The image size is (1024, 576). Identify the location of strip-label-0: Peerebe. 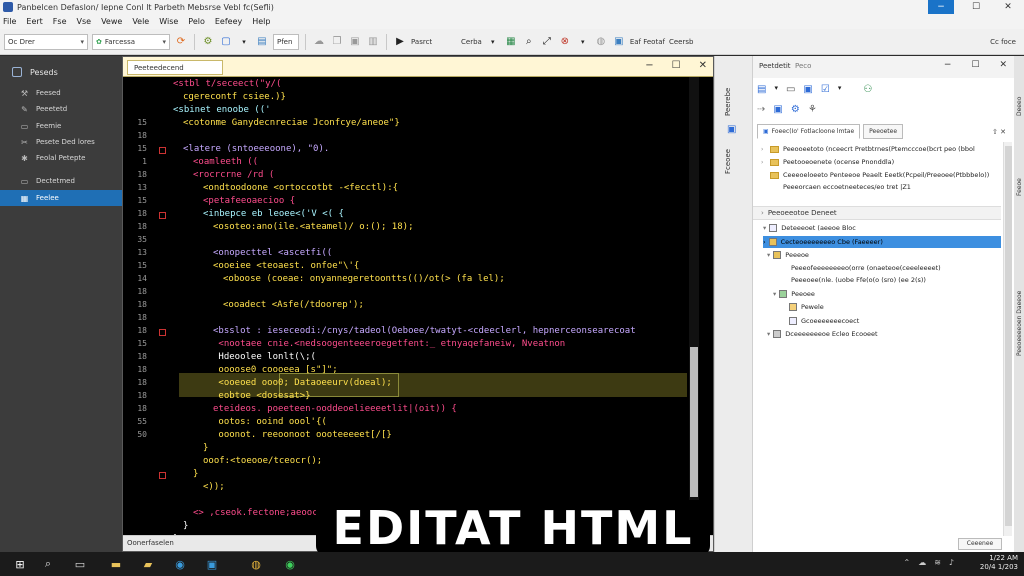
(728, 102).